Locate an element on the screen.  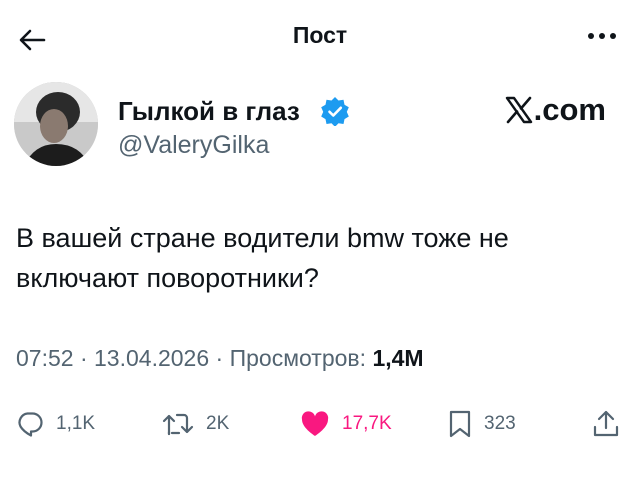
bookmark-count: 323 is located at coordinates (500, 423).